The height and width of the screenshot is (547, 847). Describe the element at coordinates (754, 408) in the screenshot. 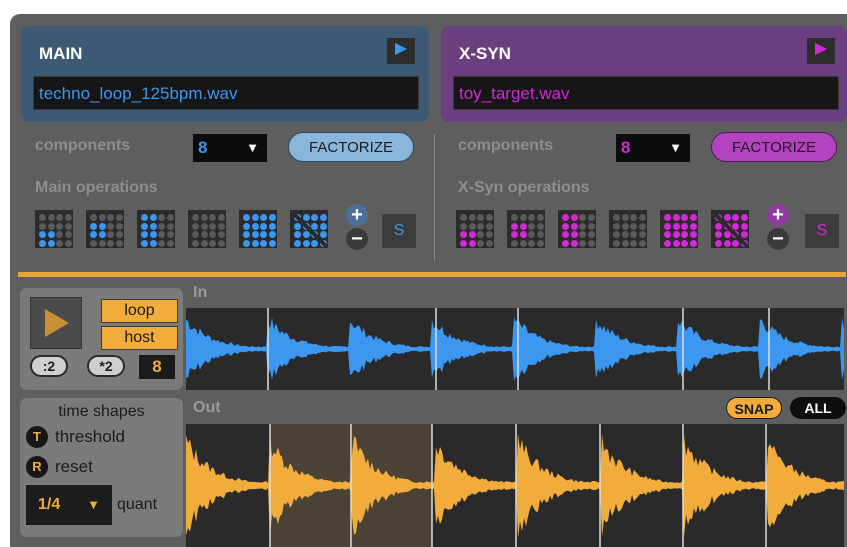

I see `snap-button: SNAP` at that location.